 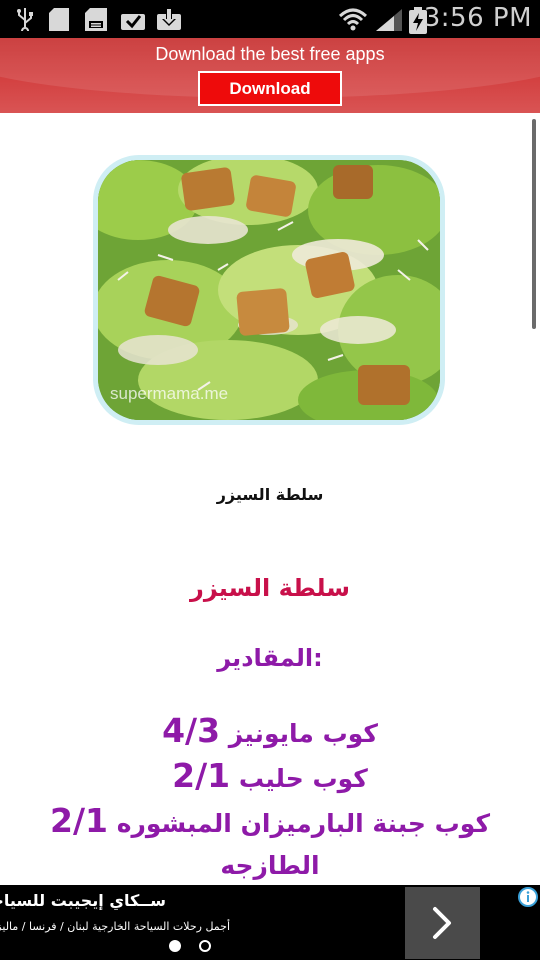 What do you see at coordinates (528, 897) in the screenshot?
I see `ad-info-icon` at bounding box center [528, 897].